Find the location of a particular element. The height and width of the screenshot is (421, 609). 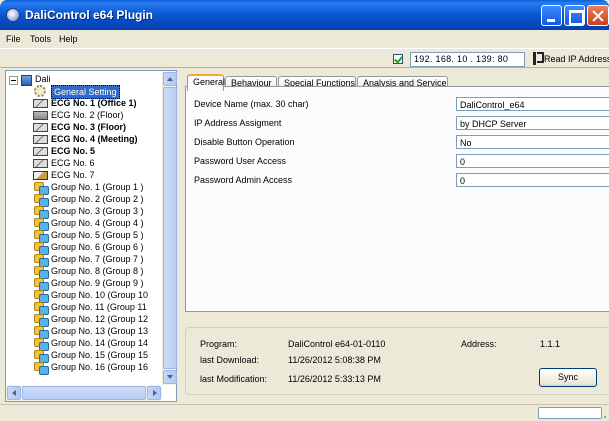

tree-item-ecg: ECG No. 3 (Floor) is located at coordinates (84, 127).